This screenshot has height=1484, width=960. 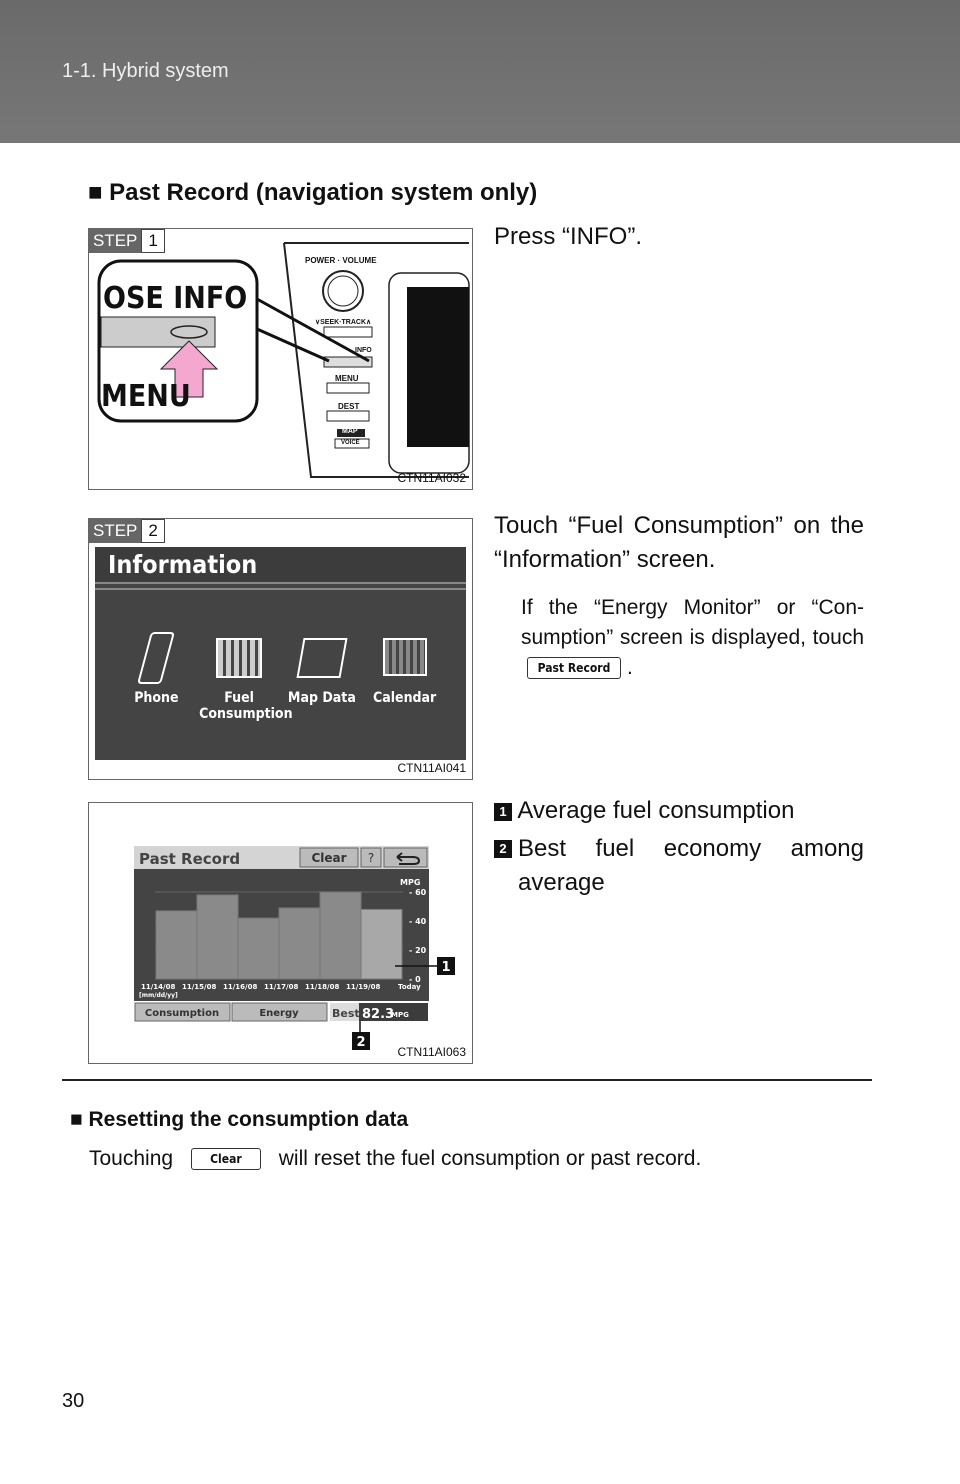 I want to click on power-volume-label: POWER · VOLUME, so click(x=341, y=260).